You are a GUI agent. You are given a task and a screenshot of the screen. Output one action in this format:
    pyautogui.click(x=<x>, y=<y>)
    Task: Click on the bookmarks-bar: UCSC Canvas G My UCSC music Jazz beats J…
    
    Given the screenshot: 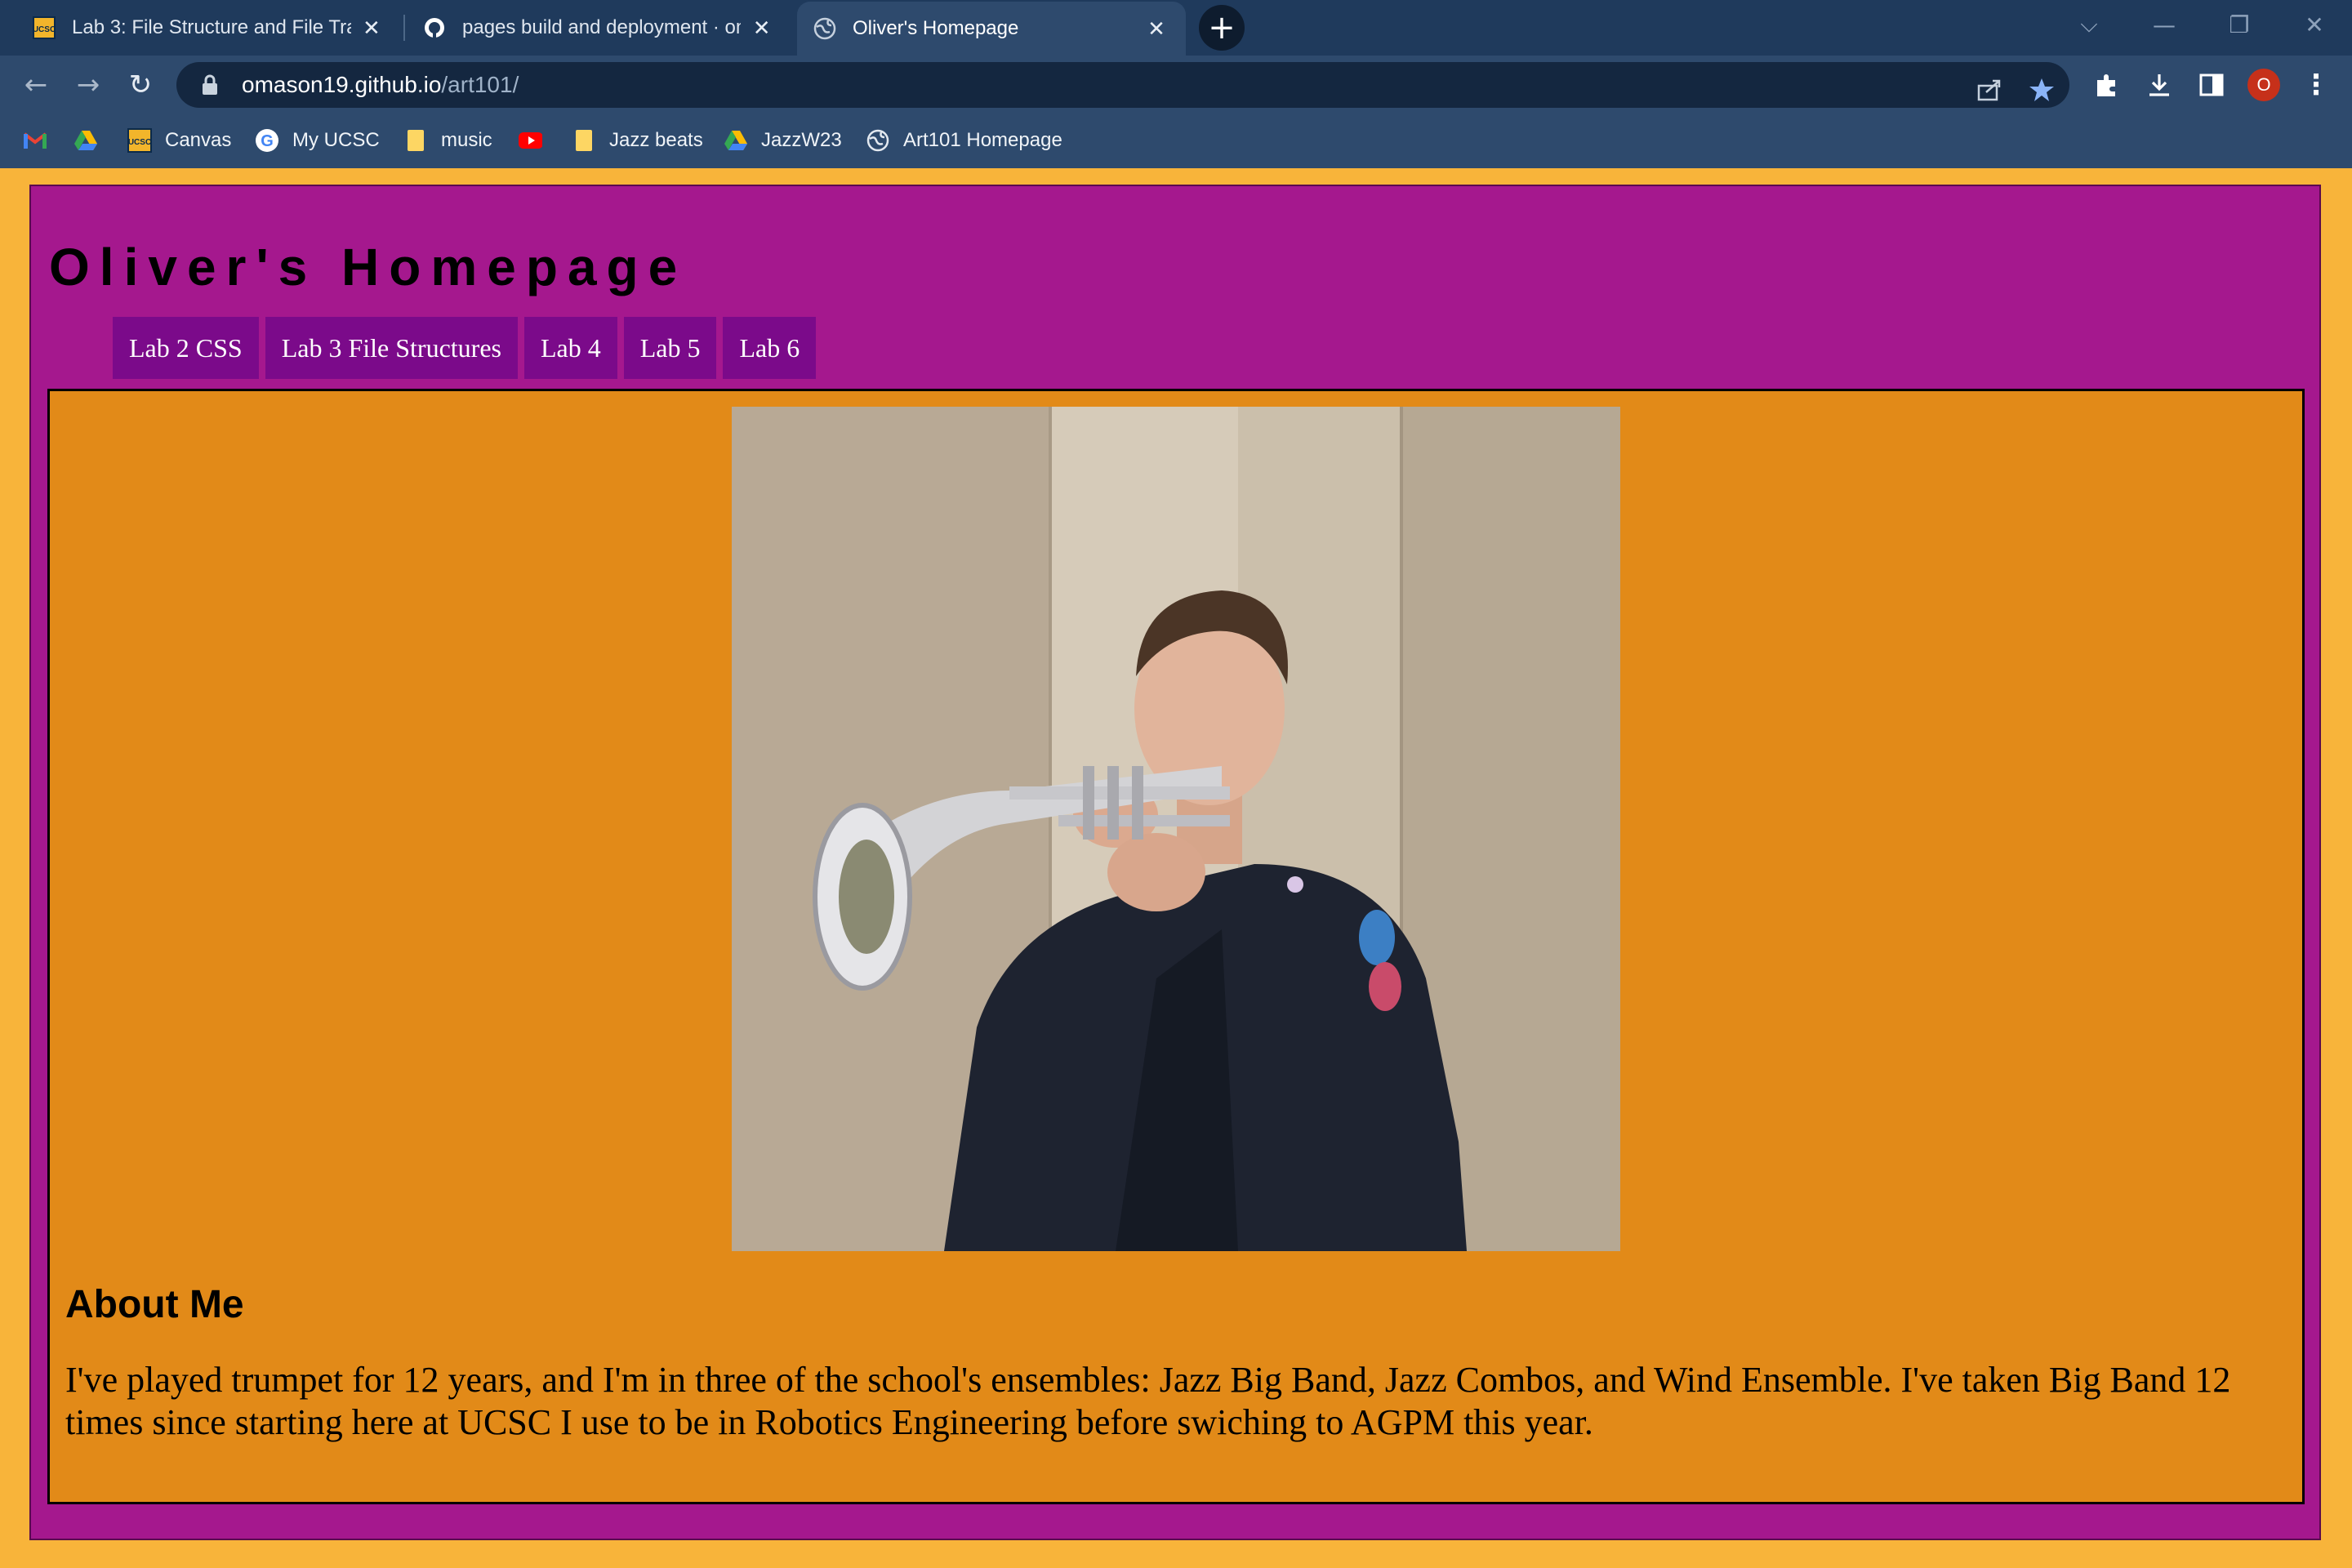 What is the action you would take?
    pyautogui.click(x=1176, y=141)
    